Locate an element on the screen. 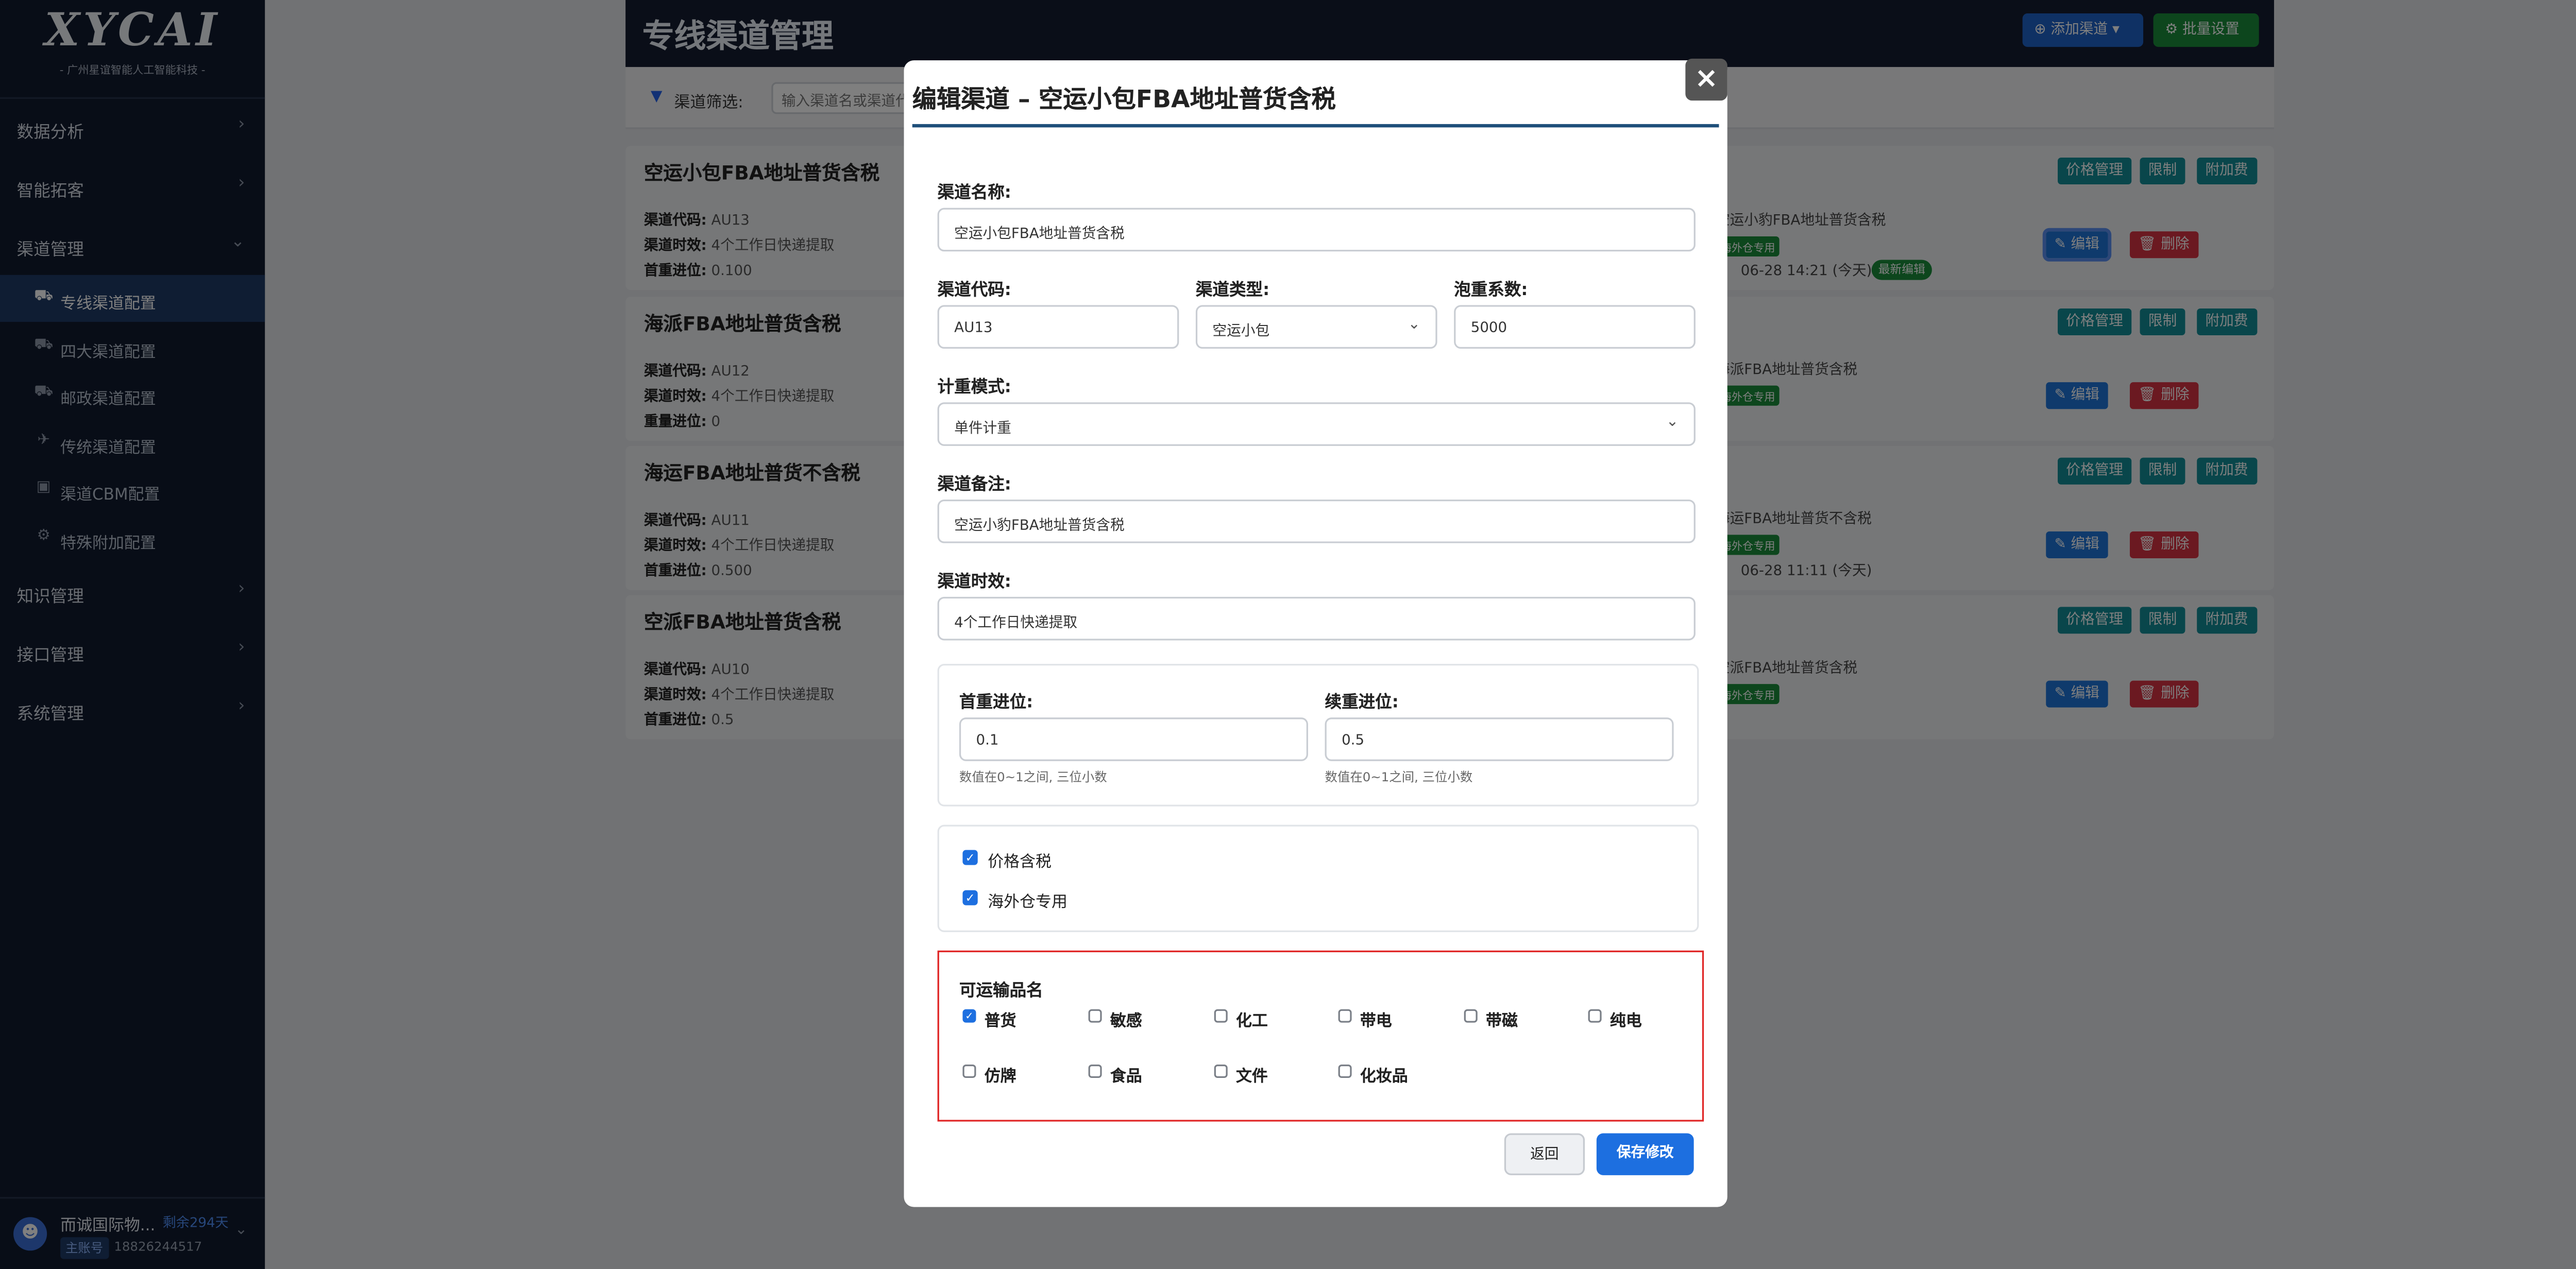 This screenshot has height=1269, width=2576. weight-mode-value: 单件计重 is located at coordinates (982, 429).